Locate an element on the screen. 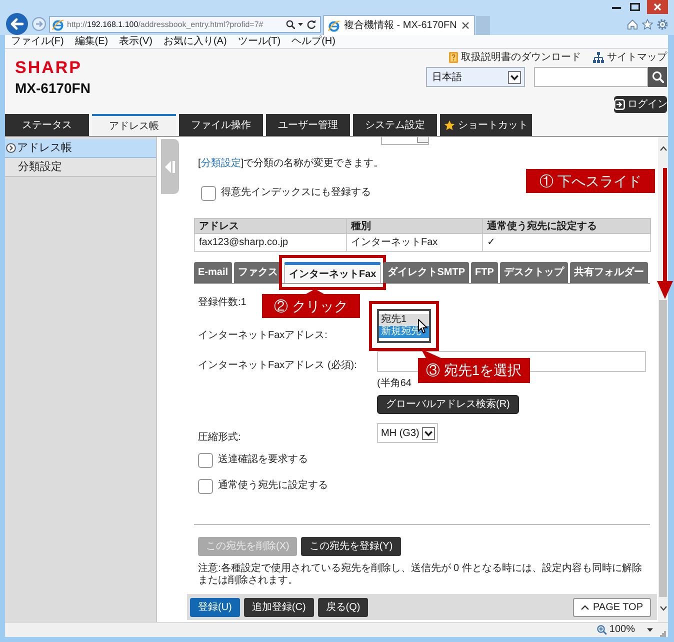 Image resolution: width=674 pixels, height=642 pixels. checkbox-label: 得意先インデックスにも登録する is located at coordinates (296, 193).